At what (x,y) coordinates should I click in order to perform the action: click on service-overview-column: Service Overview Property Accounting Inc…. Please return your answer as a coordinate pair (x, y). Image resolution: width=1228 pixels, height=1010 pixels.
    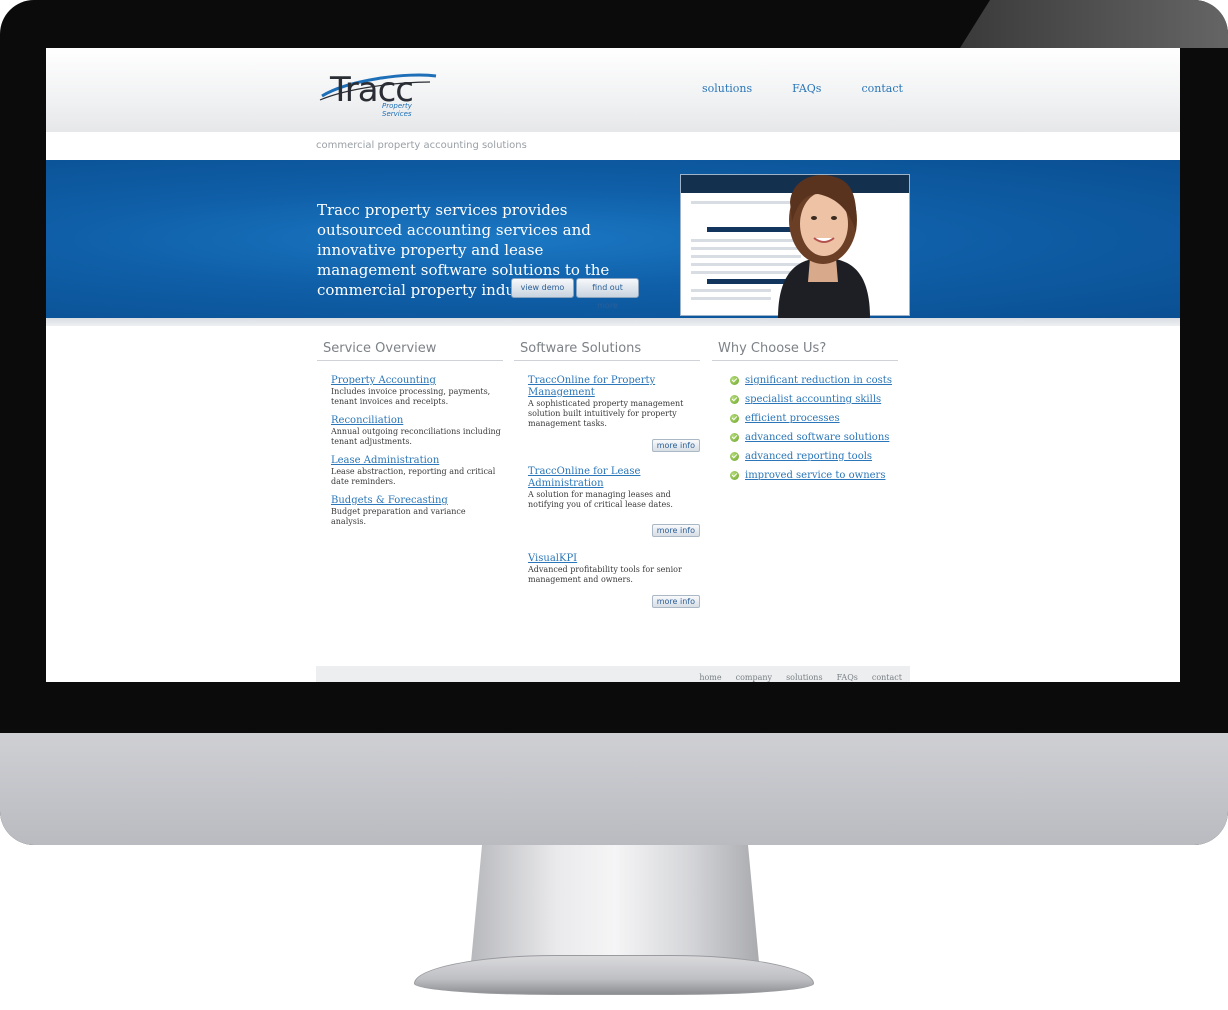
    Looking at the image, I should click on (410, 438).